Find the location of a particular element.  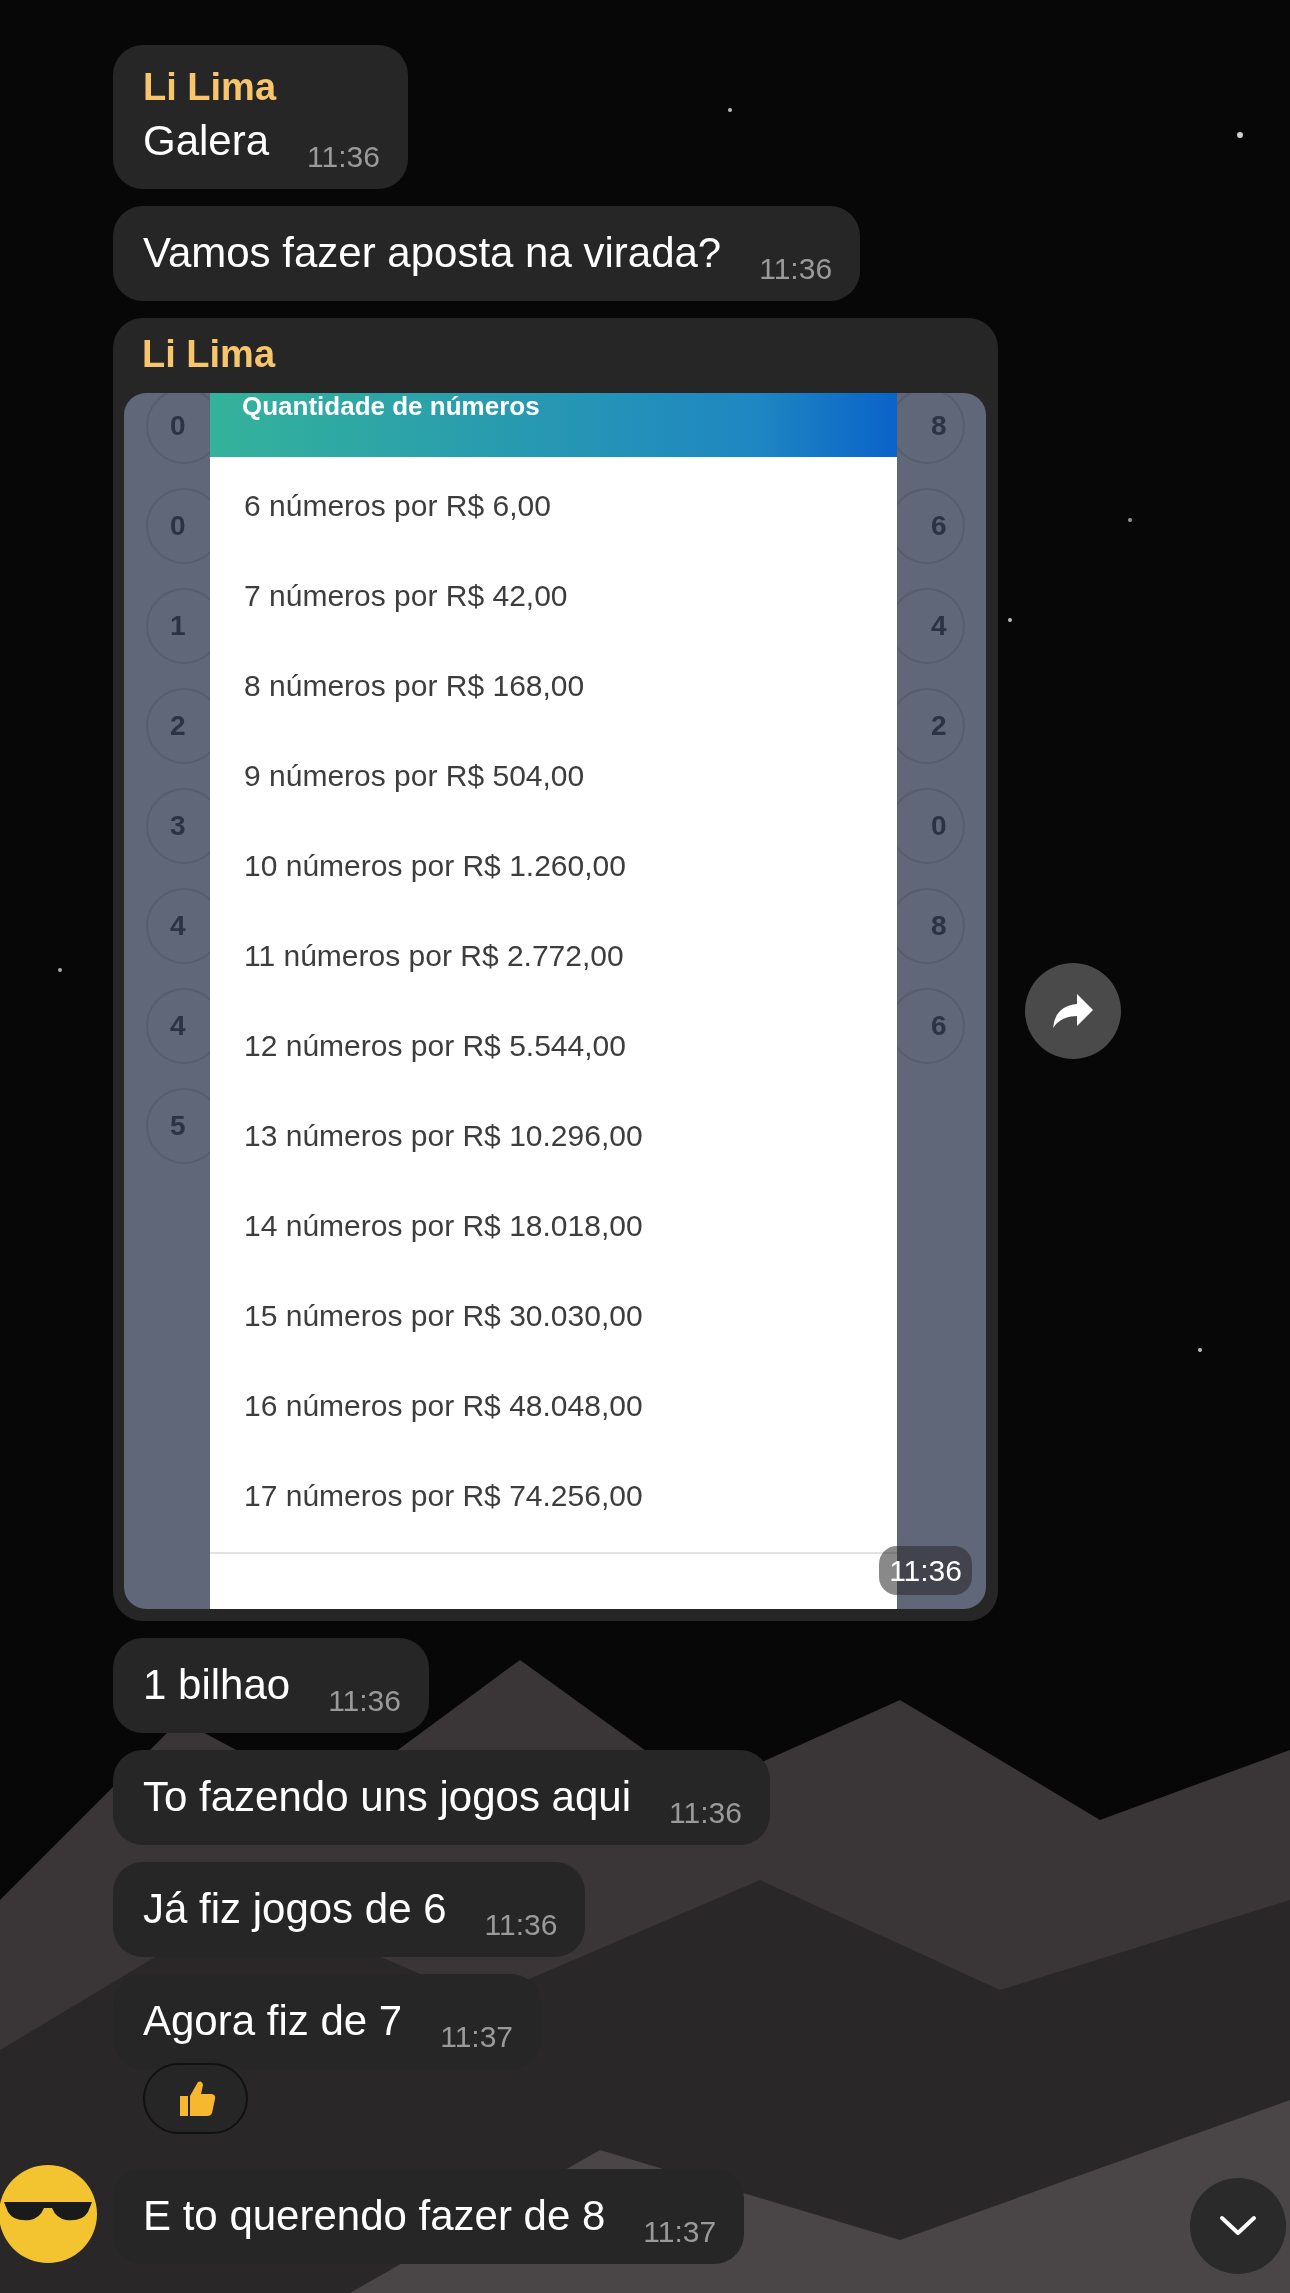

avatar is located at coordinates (49, 2213).